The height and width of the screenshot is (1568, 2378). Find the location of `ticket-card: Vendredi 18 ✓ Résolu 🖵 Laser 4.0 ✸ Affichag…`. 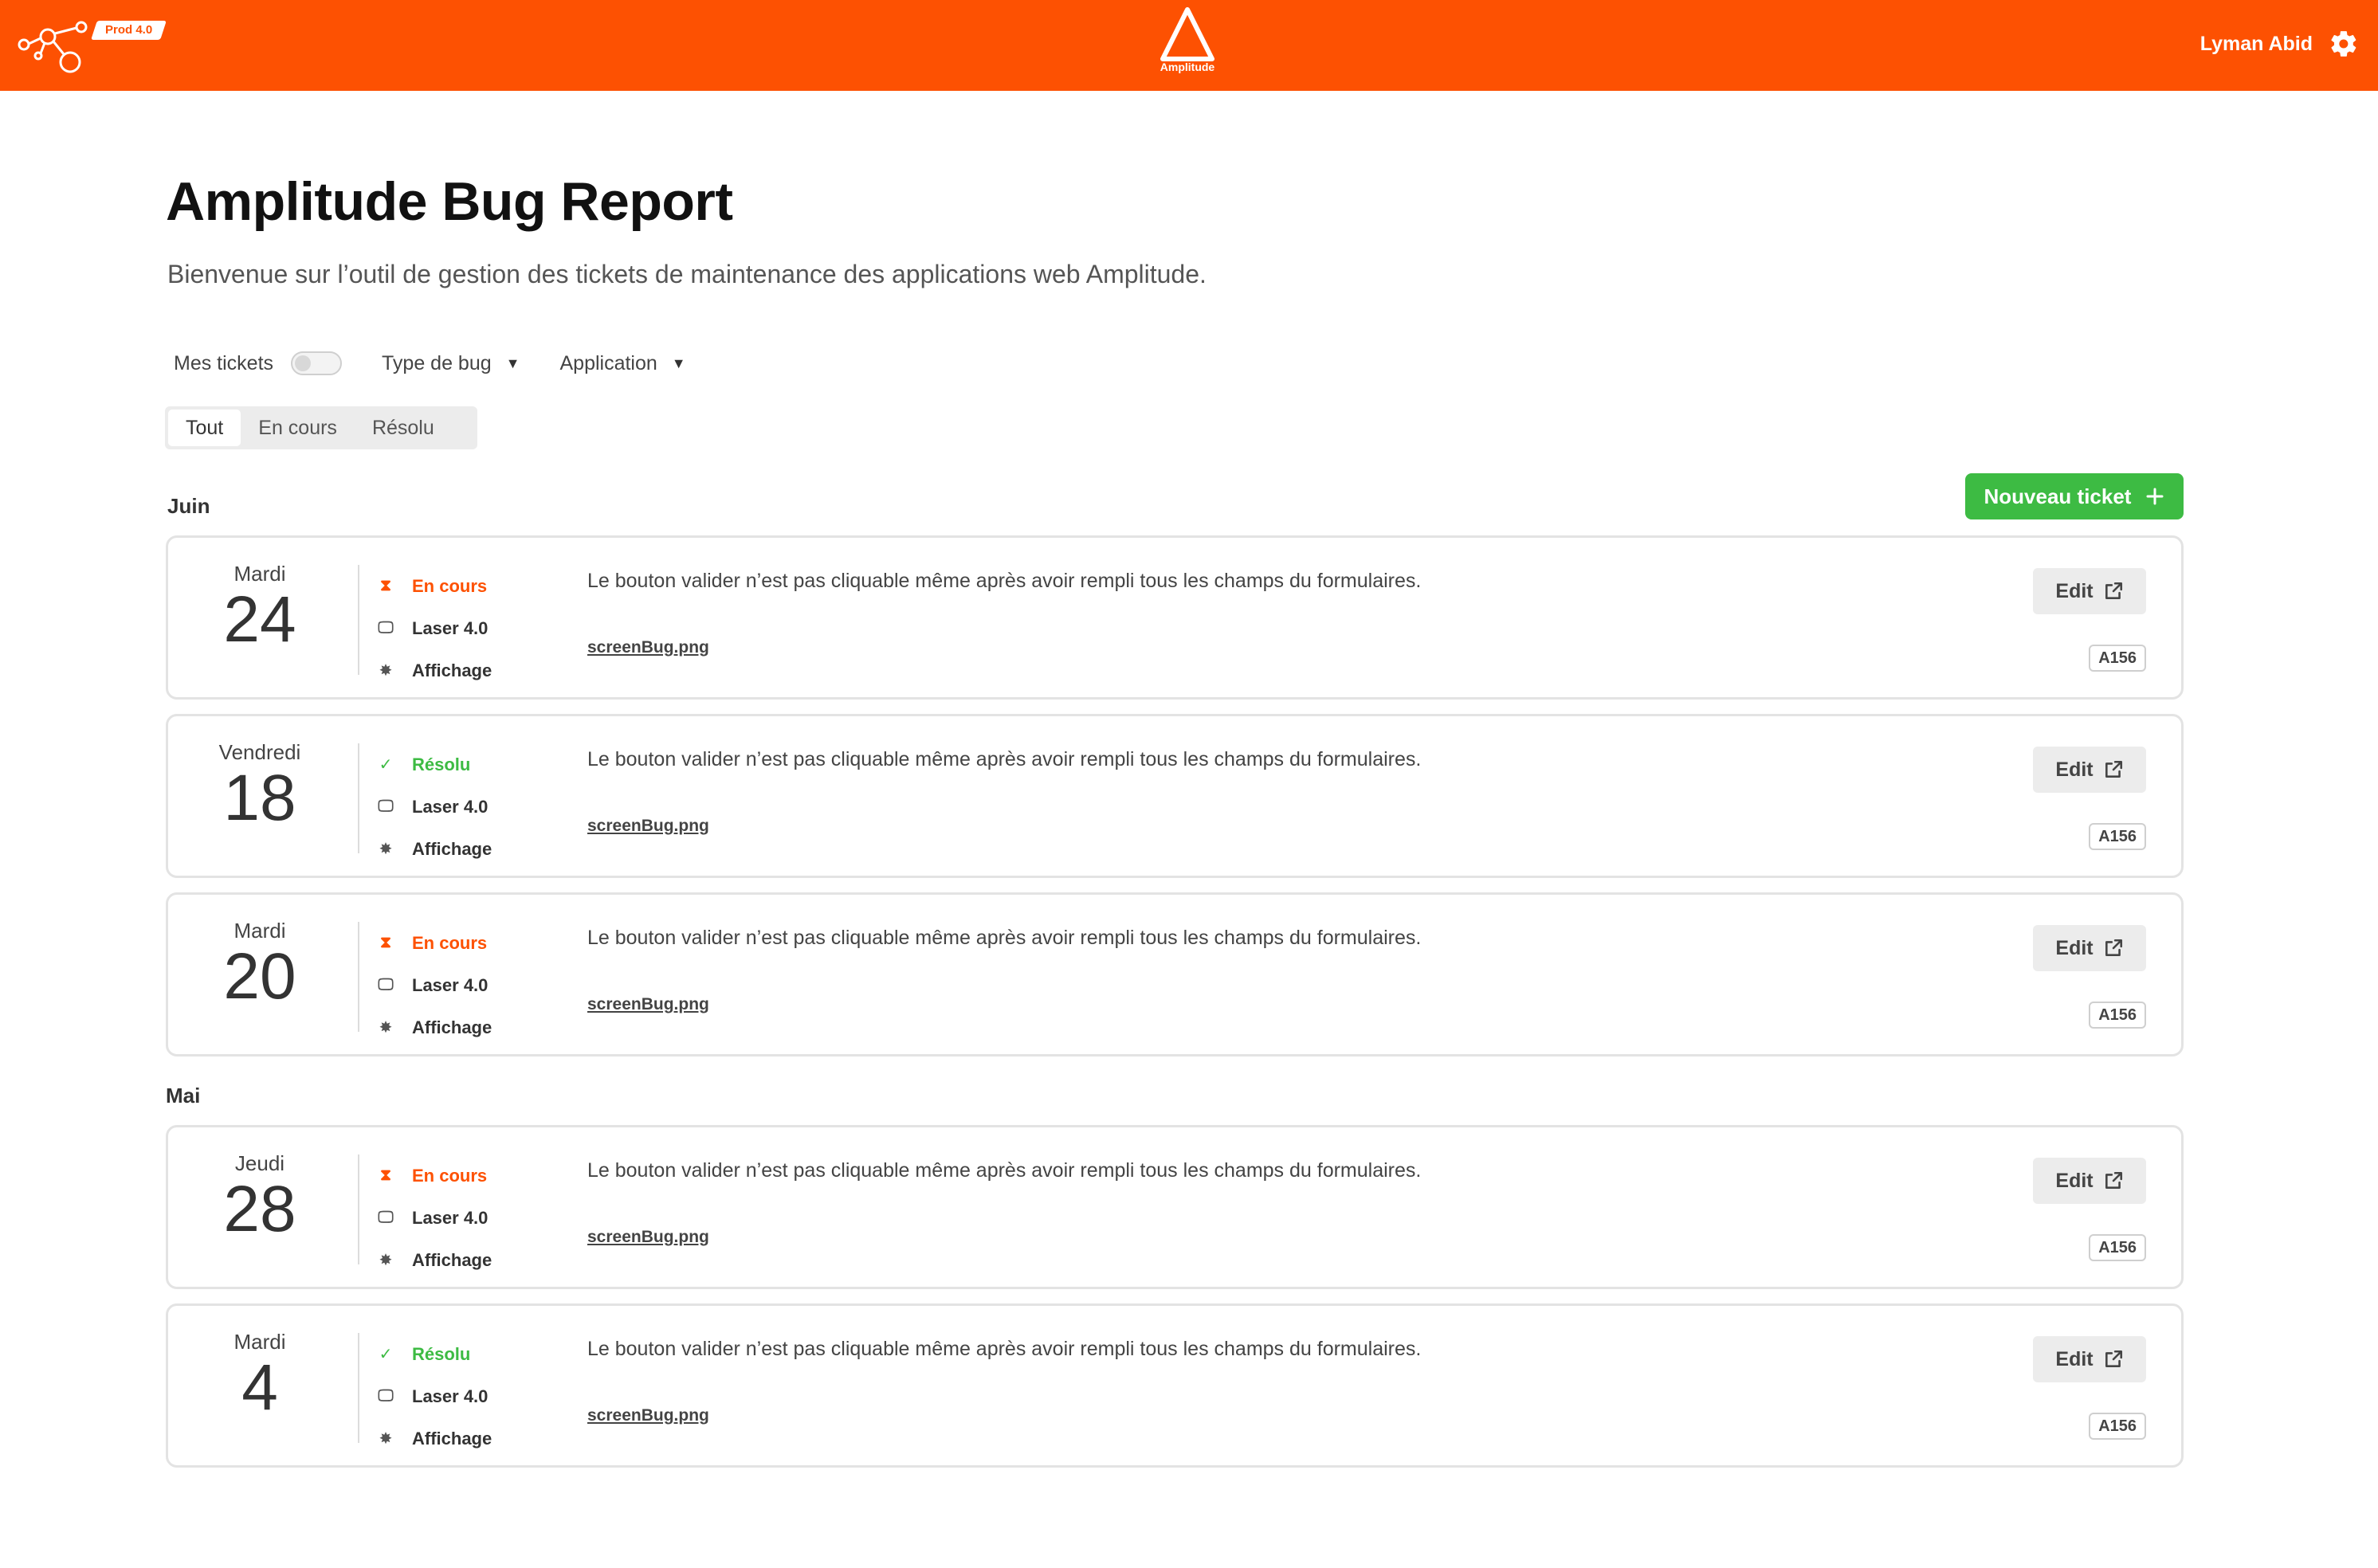

ticket-card: Vendredi 18 ✓ Résolu 🖵 Laser 4.0 ✸ Affichag… is located at coordinates (1175, 796).